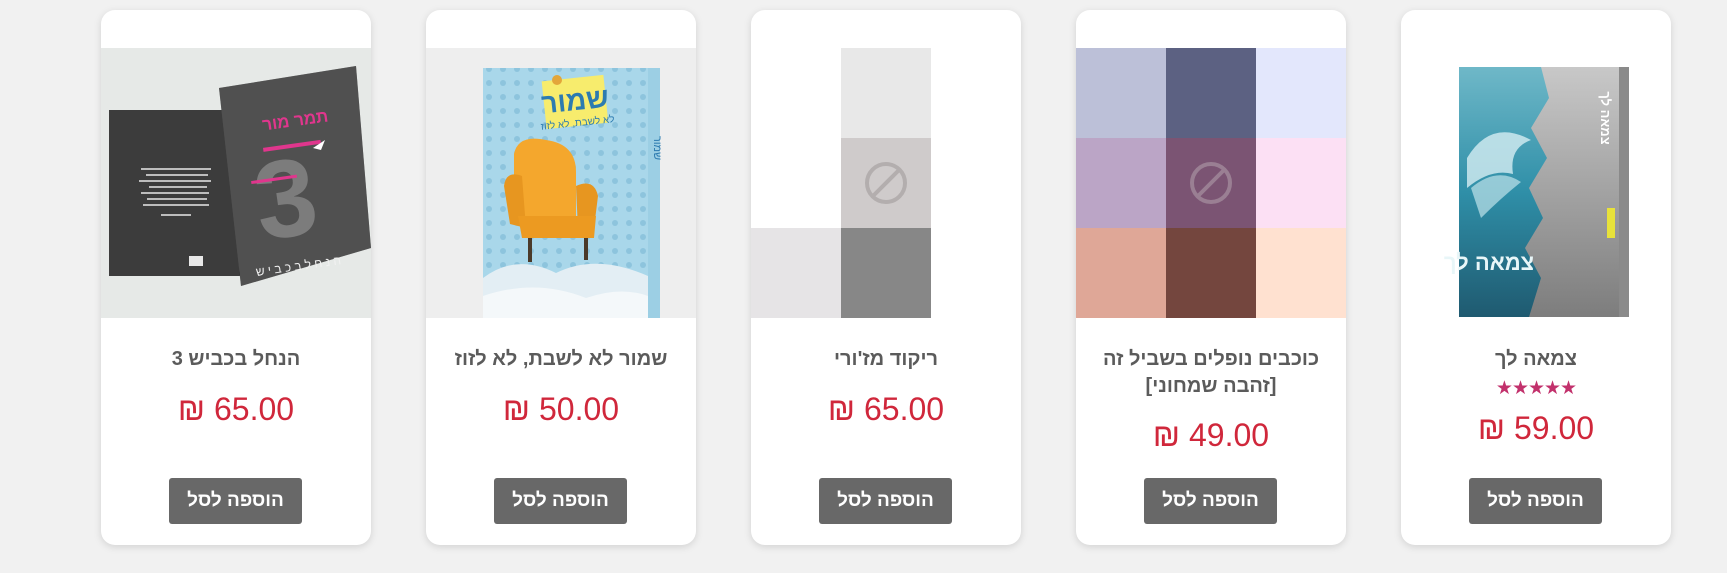 Image resolution: width=1727 pixels, height=573 pixels. Describe the element at coordinates (1211, 373) in the screenshot. I see `product-title: כוכבים נופלים בשביל זה [זהבה שמחוני]` at that location.